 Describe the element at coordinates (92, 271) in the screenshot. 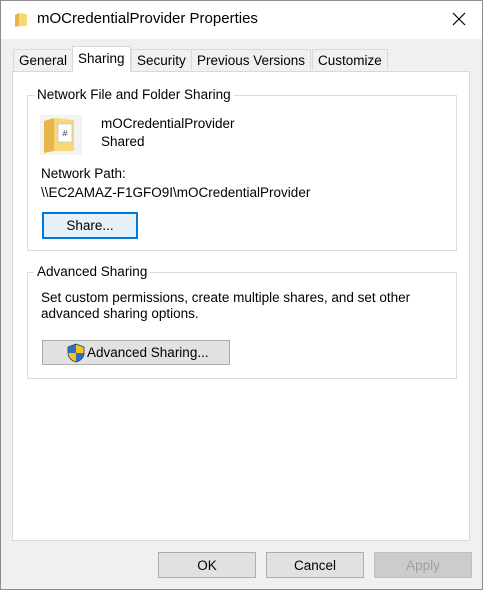

I see `advanced-sharing-group-title: Advanced Sharing` at that location.